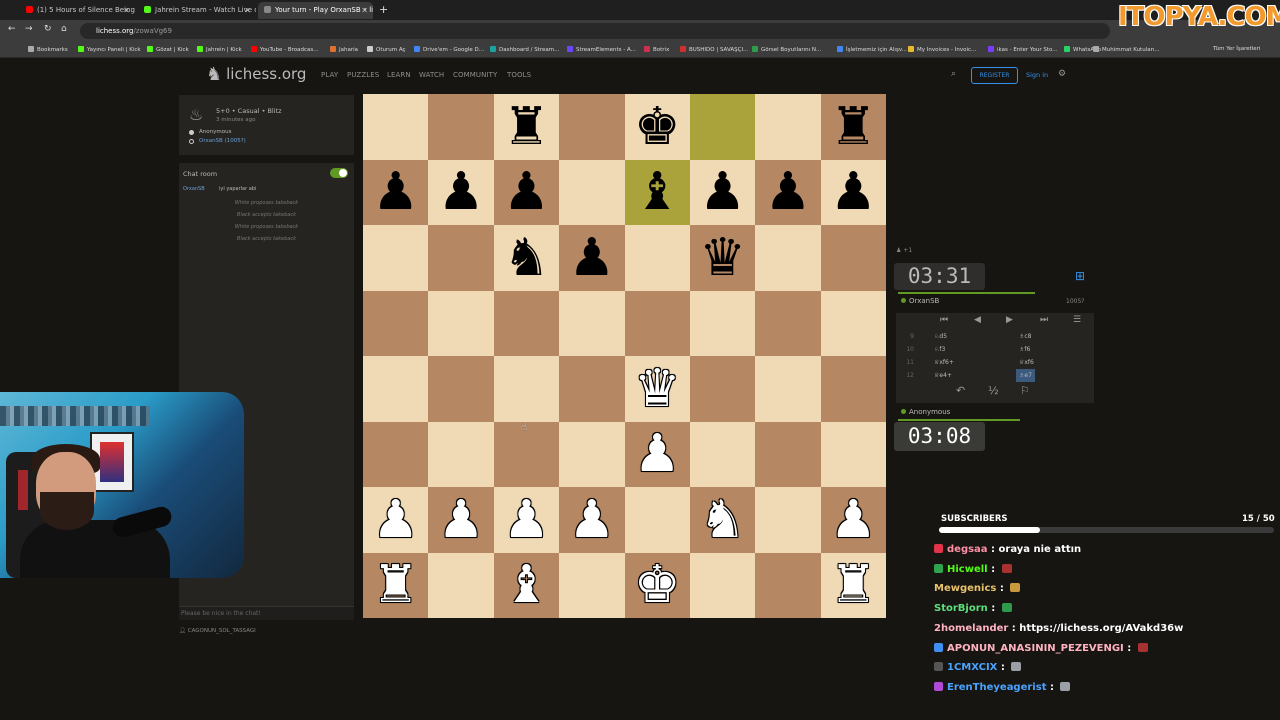  What do you see at coordinates (1025, 375) in the screenshot?
I see `black-move: ♗e7` at bounding box center [1025, 375].